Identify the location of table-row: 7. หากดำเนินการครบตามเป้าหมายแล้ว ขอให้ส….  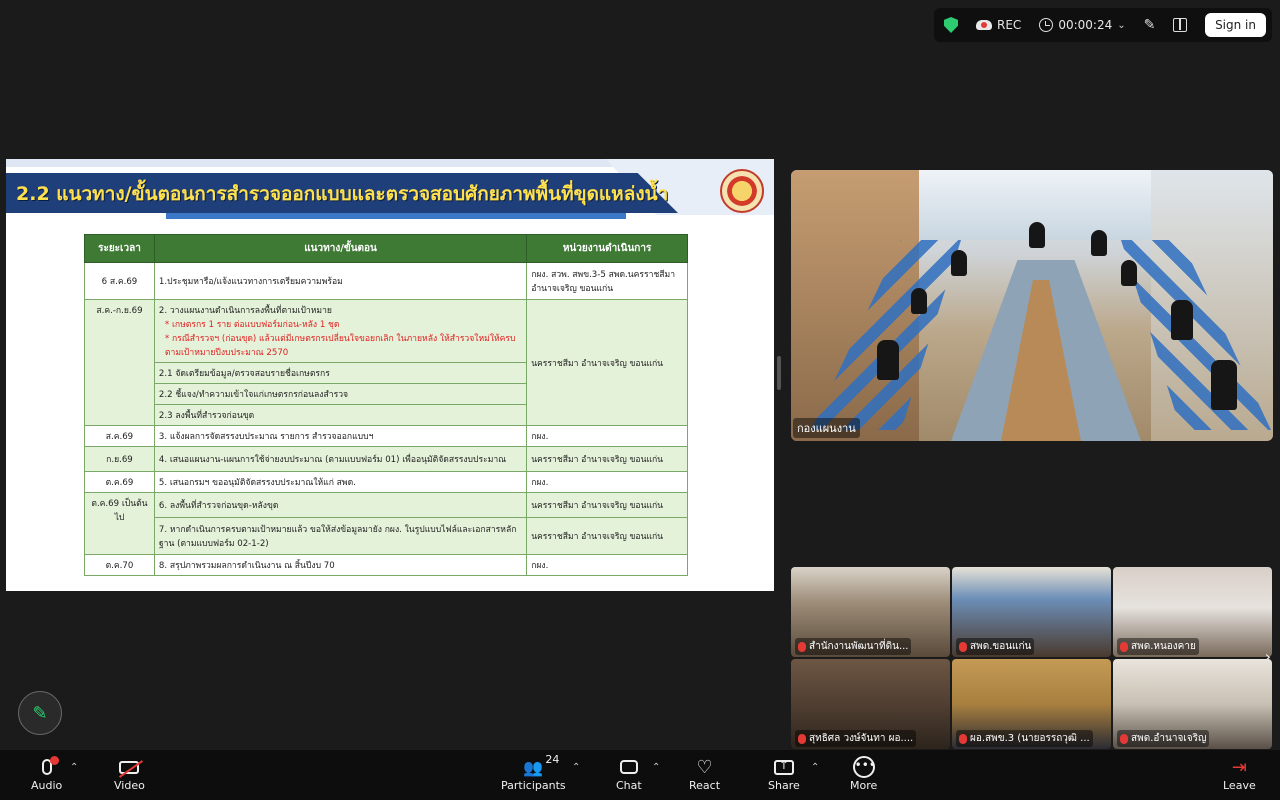
(386, 536).